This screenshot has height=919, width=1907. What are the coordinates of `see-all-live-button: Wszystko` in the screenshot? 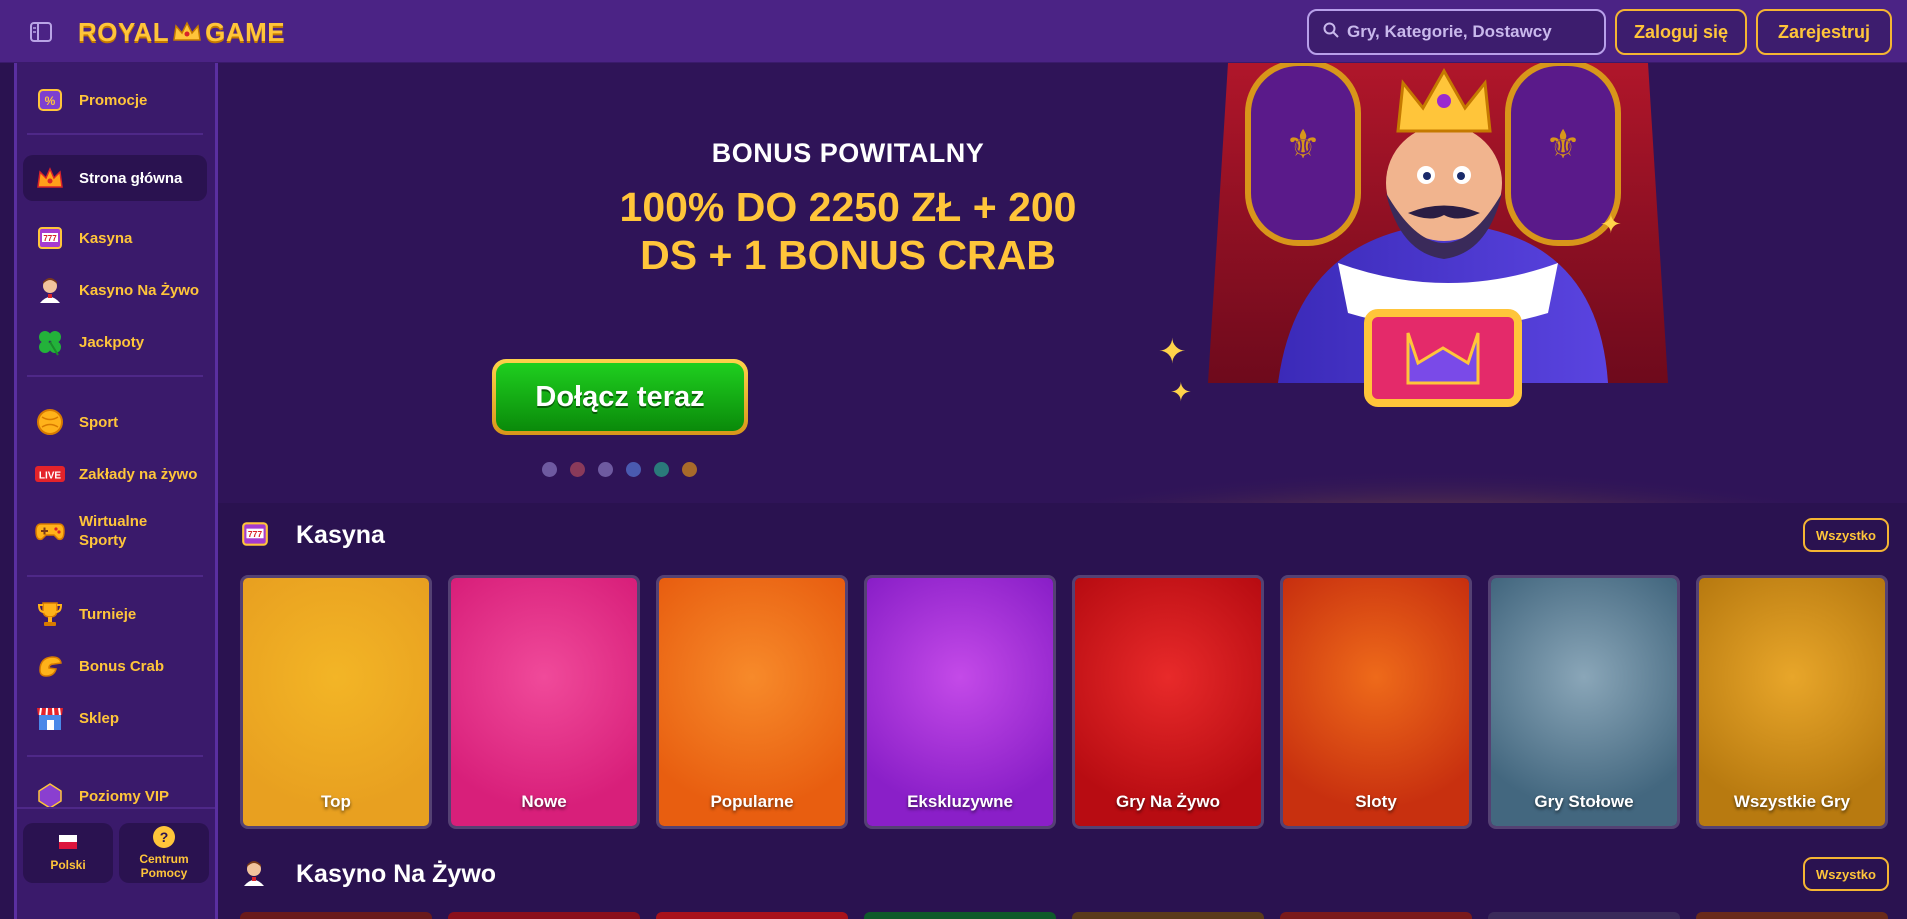 It's located at (1846, 874).